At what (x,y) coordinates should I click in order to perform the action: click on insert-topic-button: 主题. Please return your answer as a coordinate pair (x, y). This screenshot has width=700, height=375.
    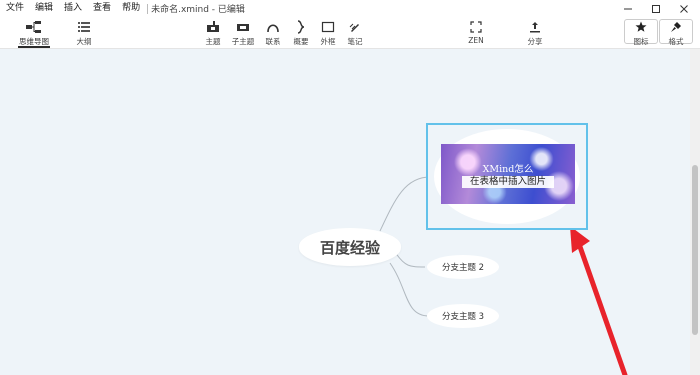
    Looking at the image, I should click on (213, 33).